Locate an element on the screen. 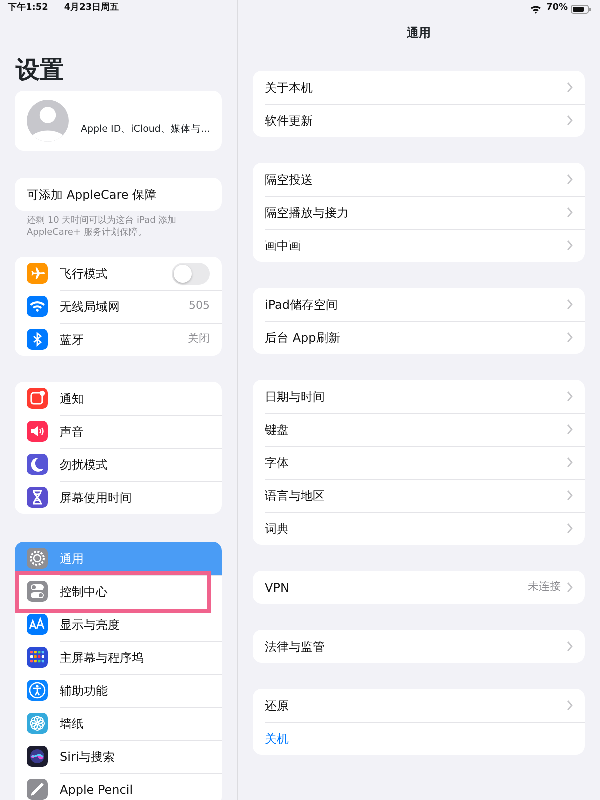  settings-row: Apple Pencil is located at coordinates (118, 786).